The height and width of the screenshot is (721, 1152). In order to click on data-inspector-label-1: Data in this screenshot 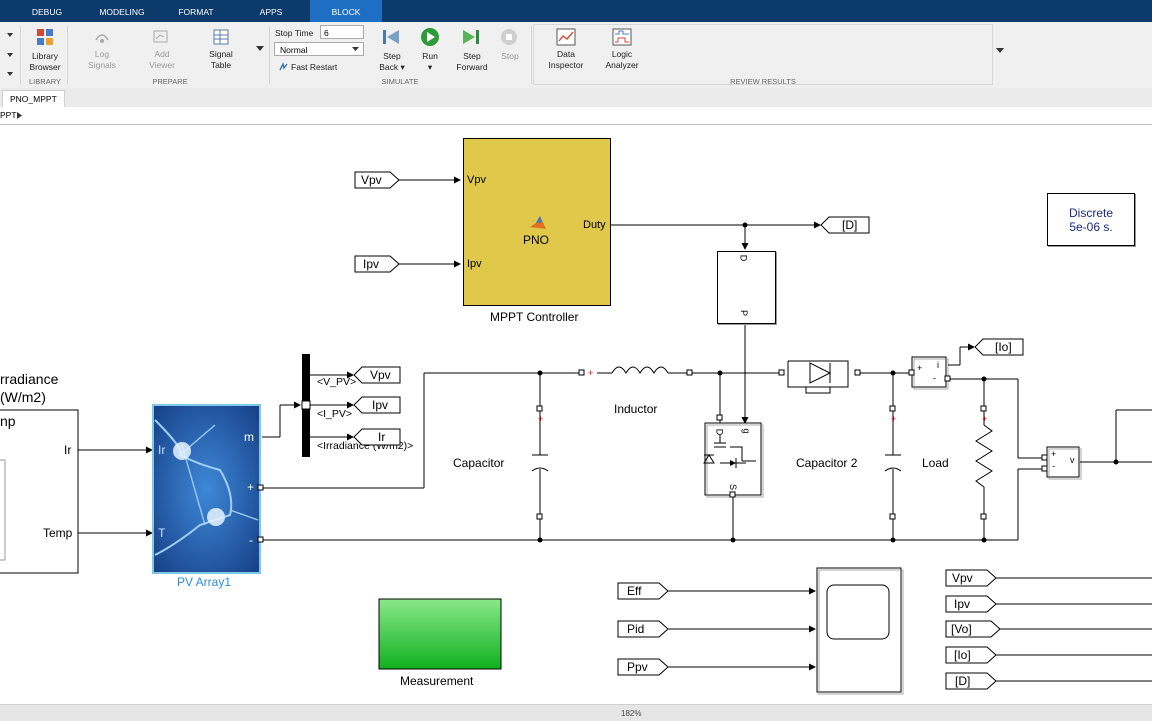, I will do `click(566, 54)`.